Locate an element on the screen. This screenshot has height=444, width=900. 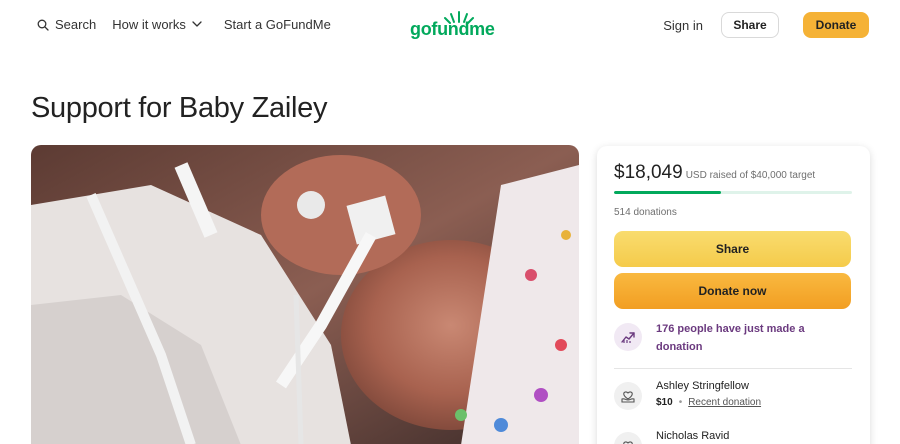
logo-text: gofundme is located at coordinates (452, 29).